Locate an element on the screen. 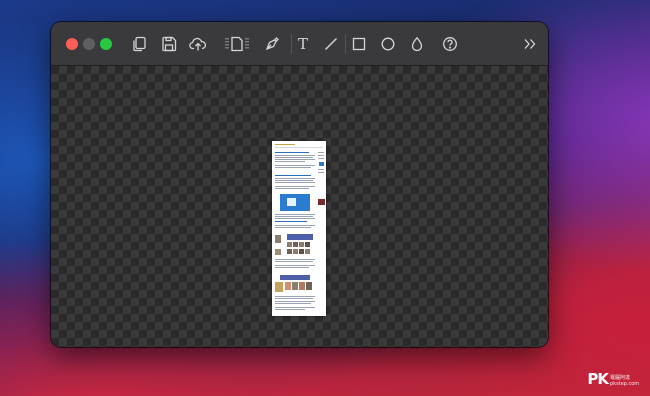 The width and height of the screenshot is (650, 396). crop-icon is located at coordinates (237, 44).